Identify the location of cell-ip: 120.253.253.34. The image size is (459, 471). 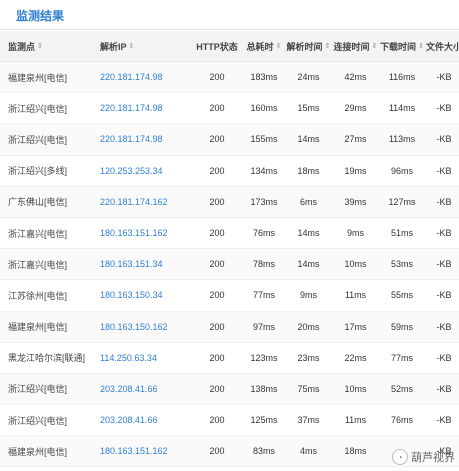
(146, 171).